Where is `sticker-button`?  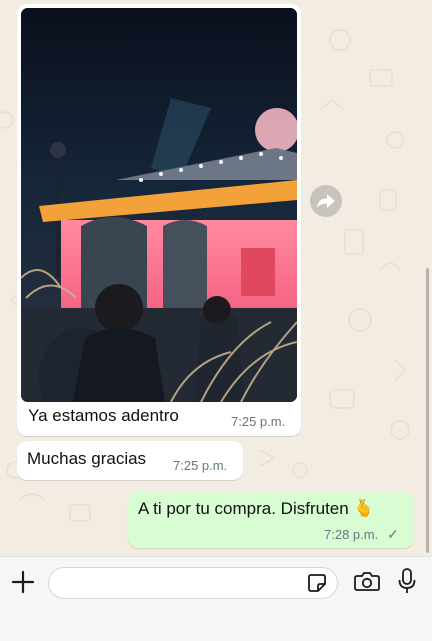
sticker-button is located at coordinates (317, 583).